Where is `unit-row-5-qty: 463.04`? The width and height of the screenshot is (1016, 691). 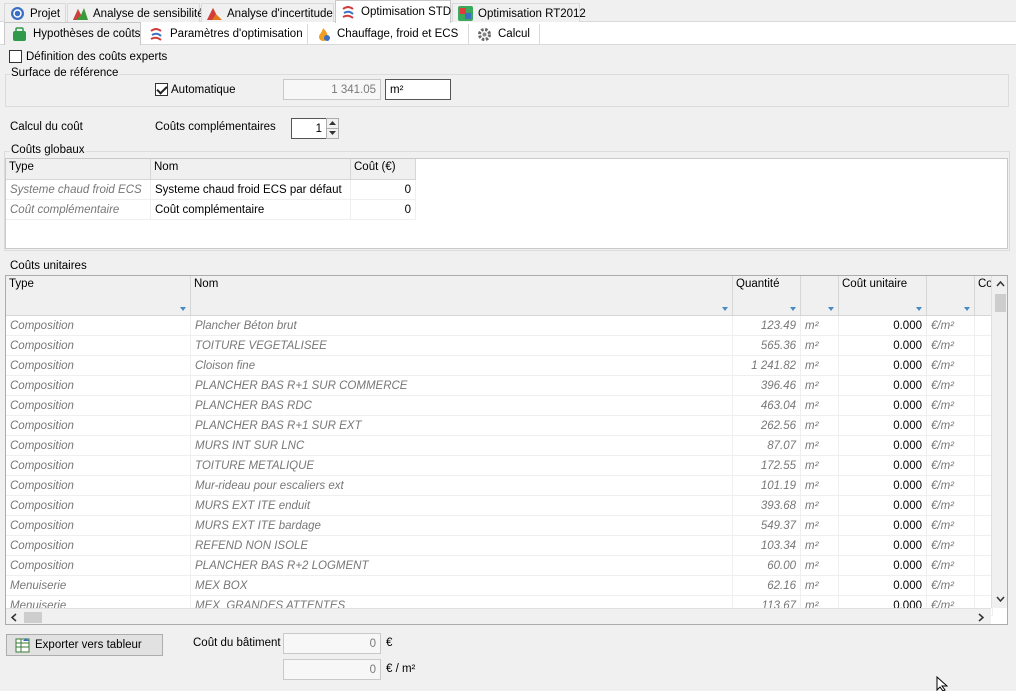
unit-row-5-qty: 463.04 is located at coordinates (767, 406).